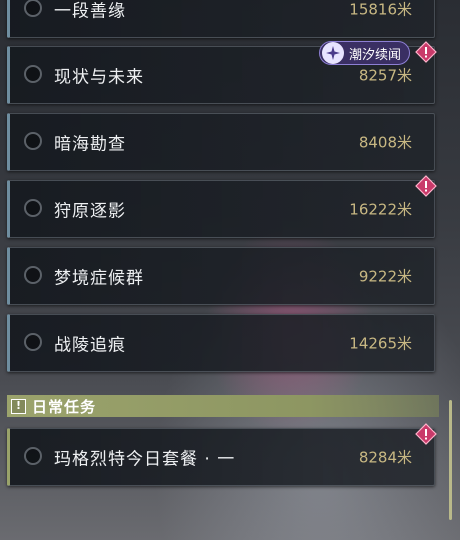 Image resolution: width=460 pixels, height=540 pixels. What do you see at coordinates (99, 77) in the screenshot?
I see `quest-name: 现状与未来` at bounding box center [99, 77].